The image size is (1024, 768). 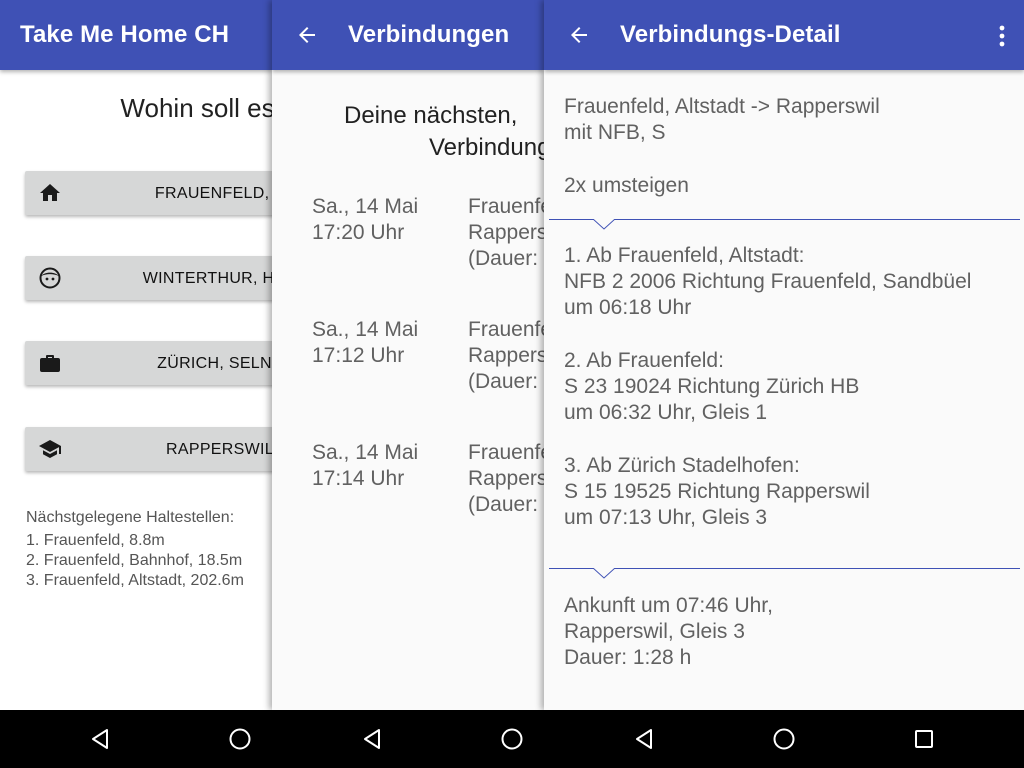 I want to click on more-options-icon, so click(x=1002, y=36).